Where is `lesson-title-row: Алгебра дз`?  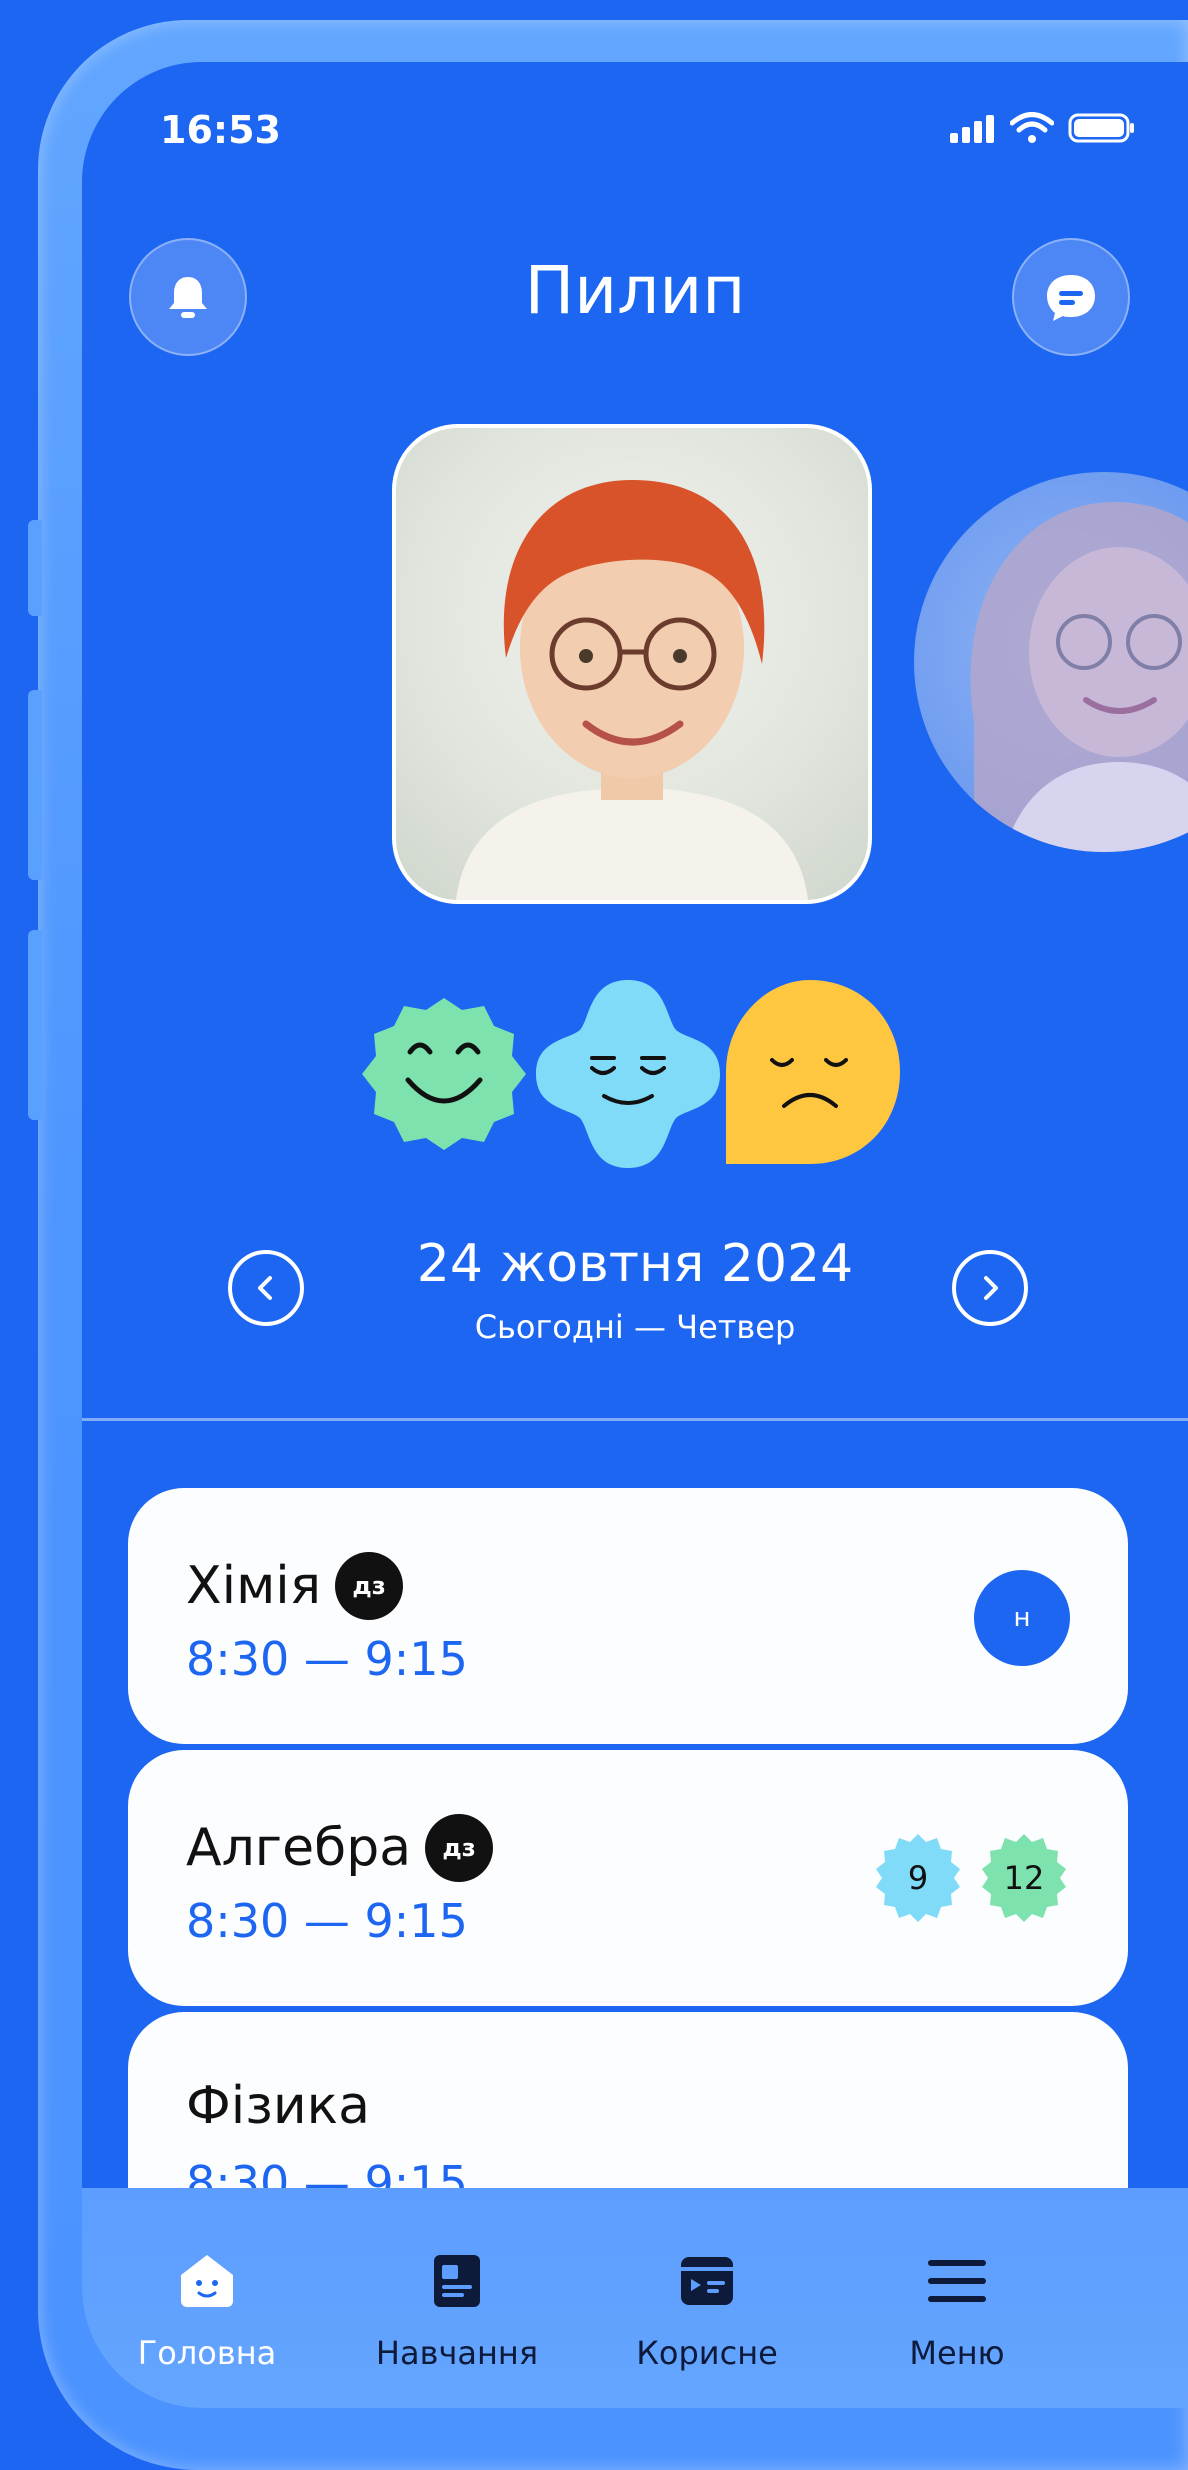 lesson-title-row: Алгебра дз is located at coordinates (340, 1848).